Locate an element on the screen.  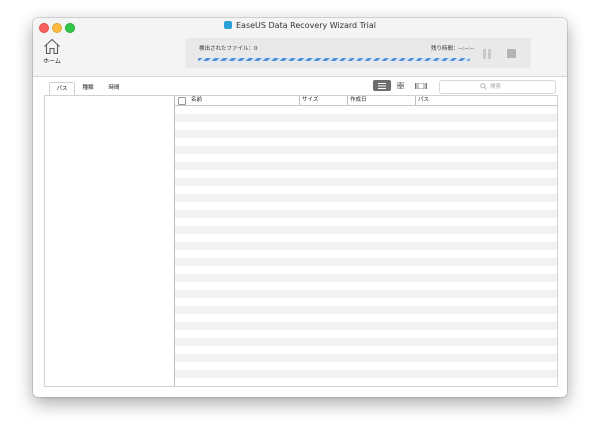
window-title-text: EaseUS Data Recovery Wizard Trial is located at coordinates (306, 25).